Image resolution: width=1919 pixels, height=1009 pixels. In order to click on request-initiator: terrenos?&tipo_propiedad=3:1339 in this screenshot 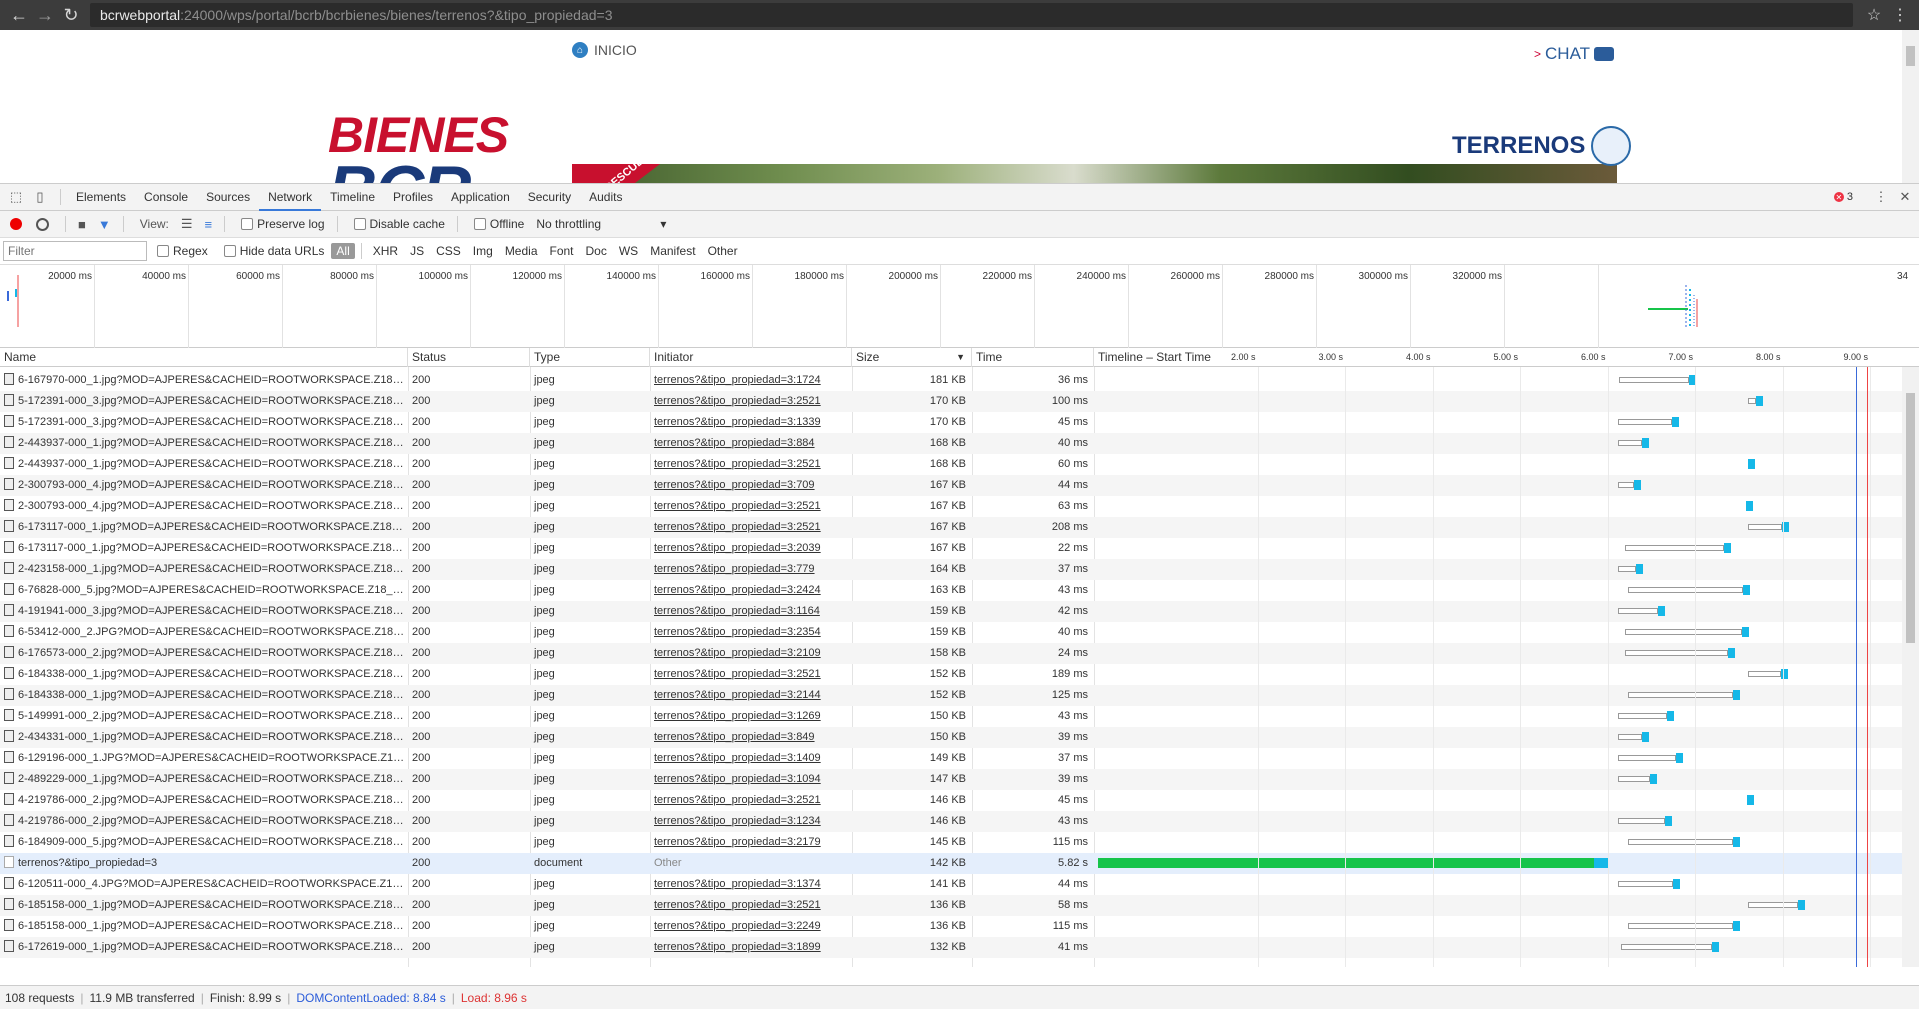, I will do `click(751, 422)`.